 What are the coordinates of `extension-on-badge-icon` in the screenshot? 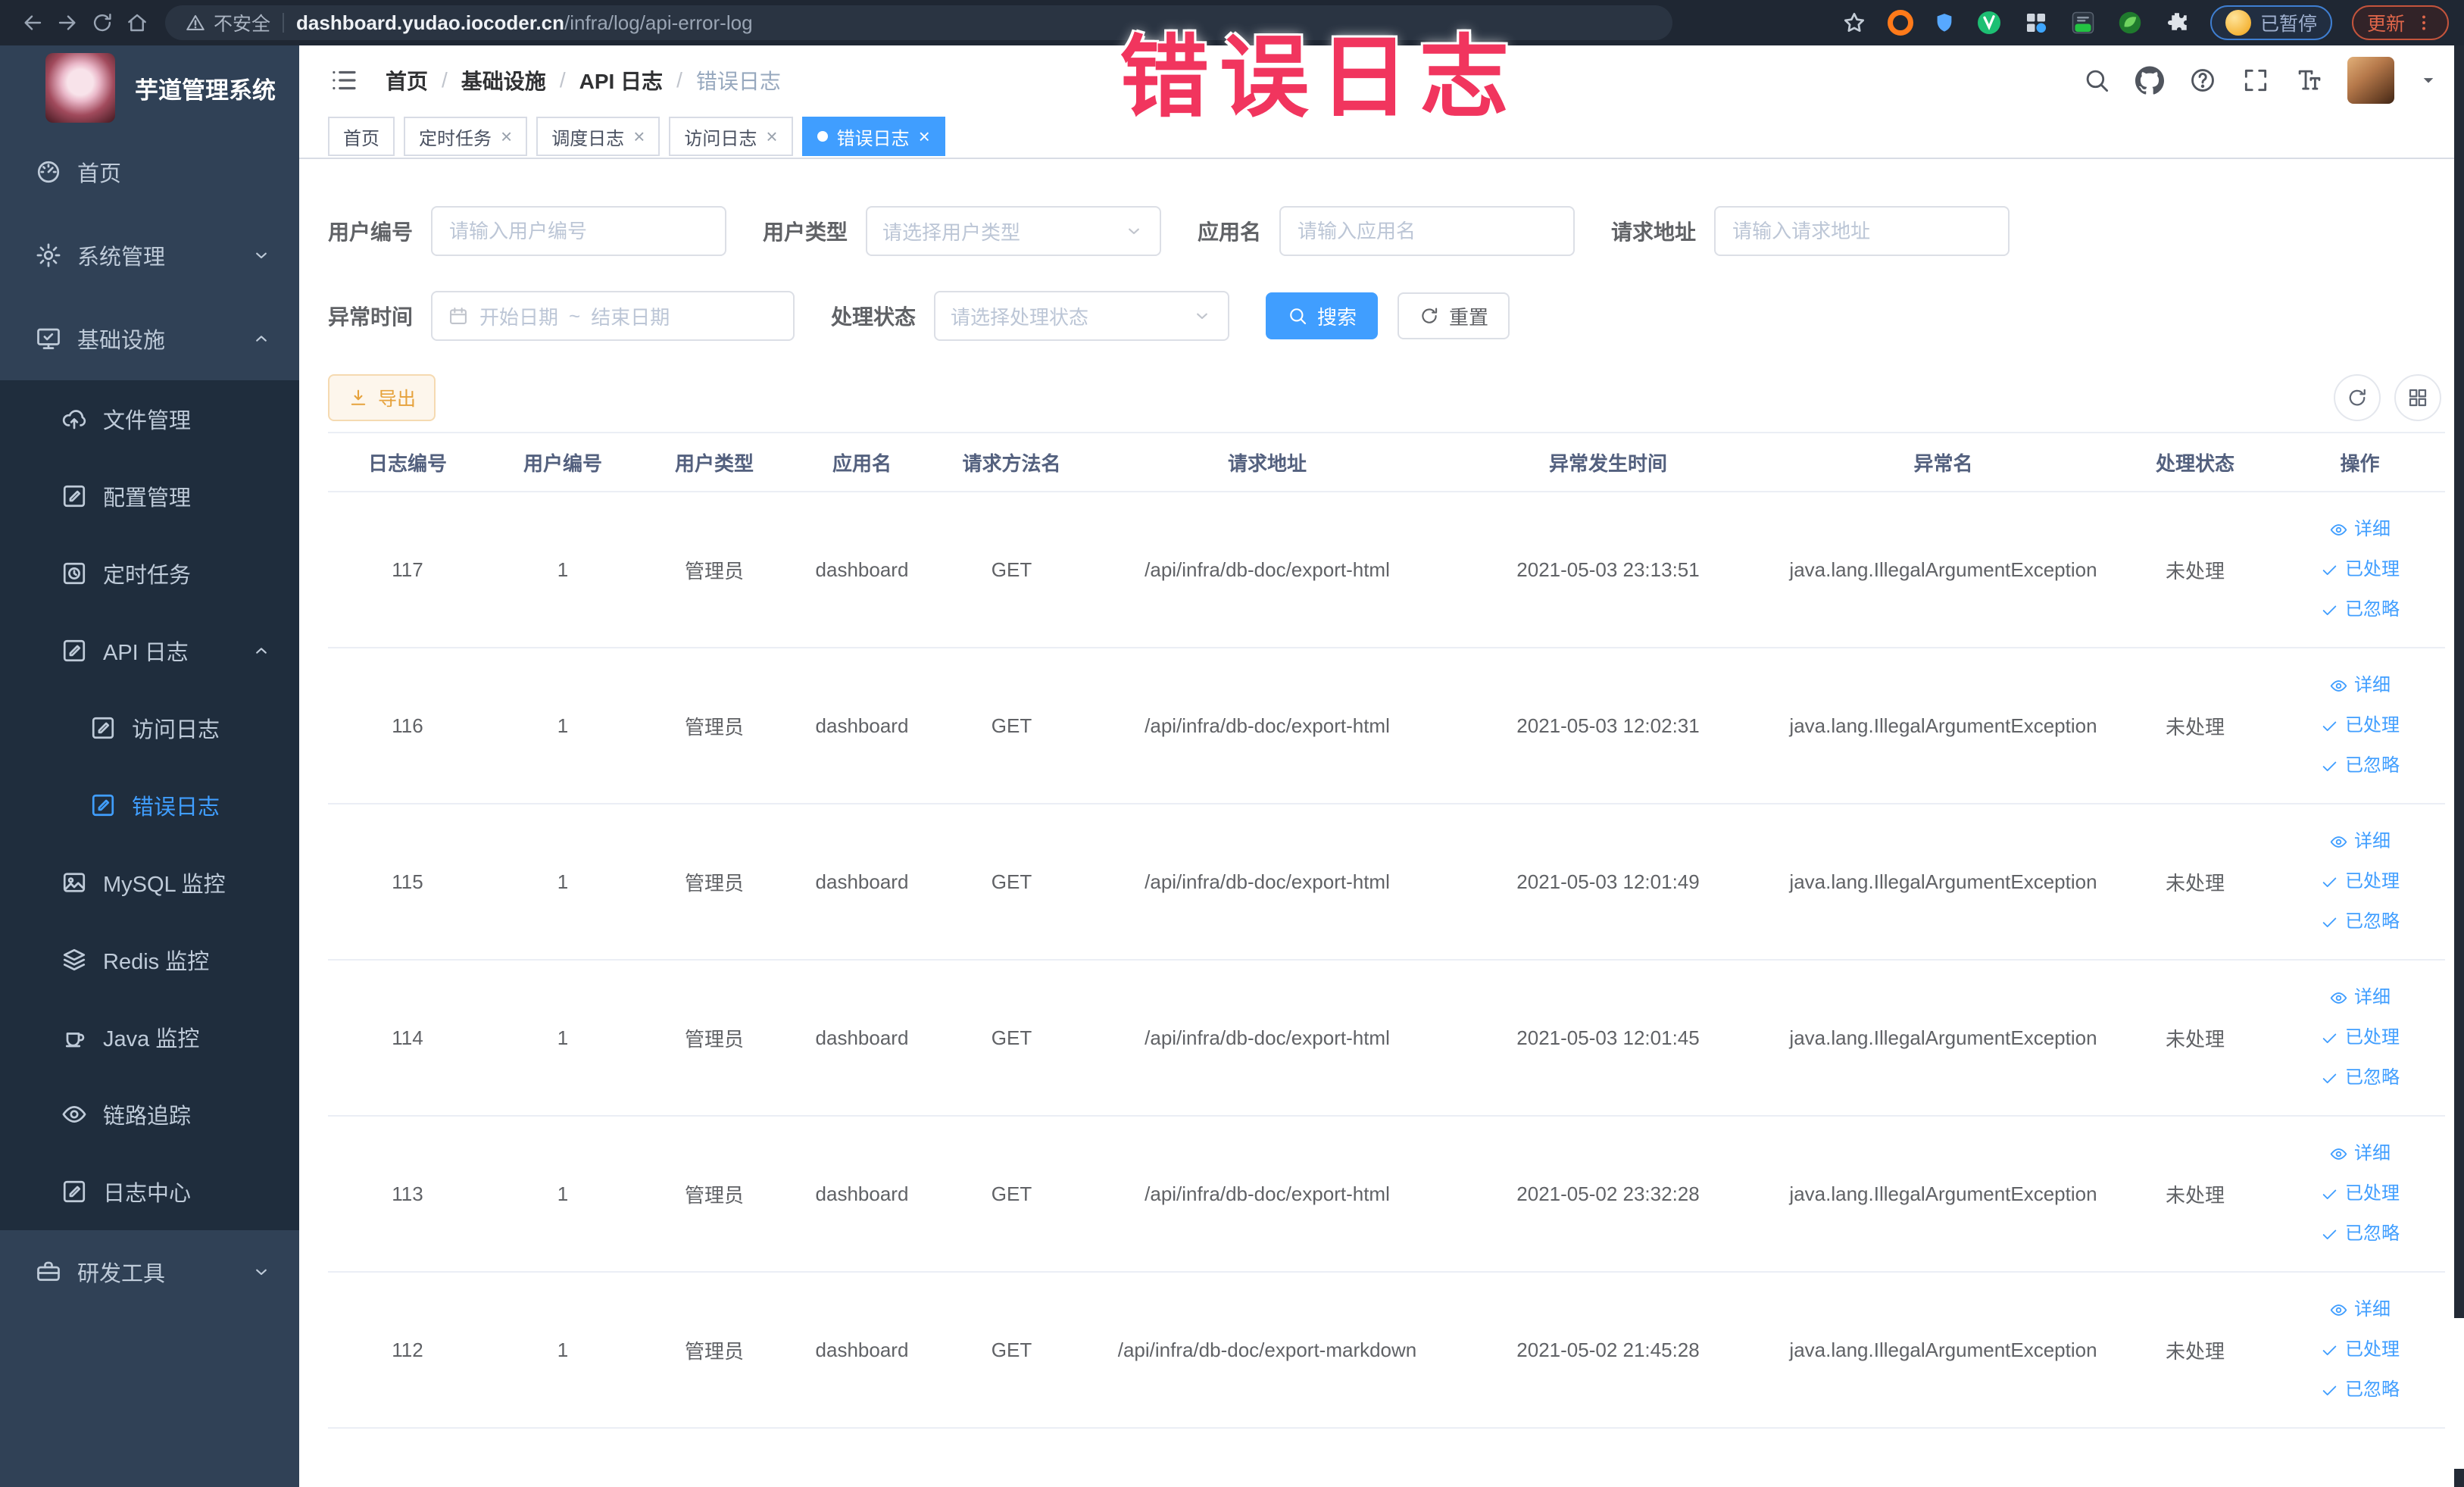 It's located at (2083, 22).